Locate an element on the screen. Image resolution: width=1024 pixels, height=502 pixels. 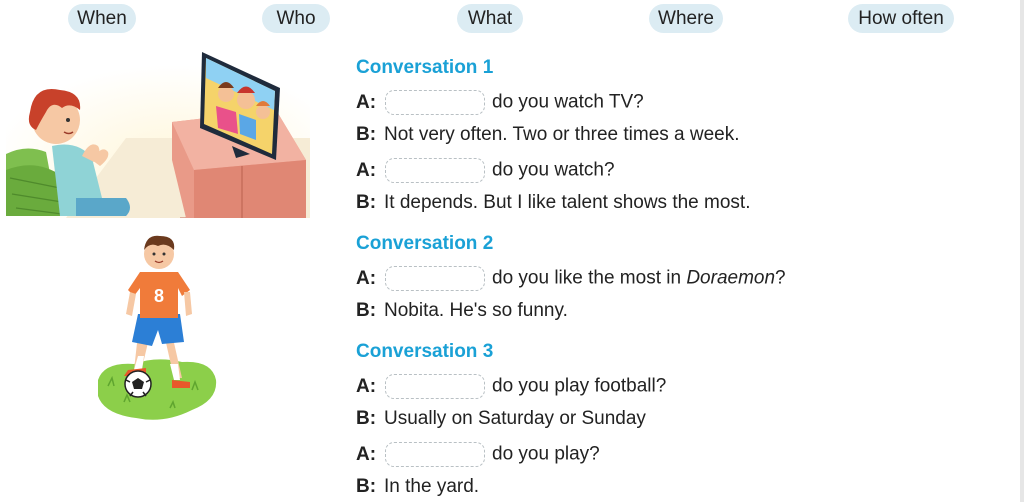
conversation-3-line-1: A: do you play football? is located at coordinates (511, 386).